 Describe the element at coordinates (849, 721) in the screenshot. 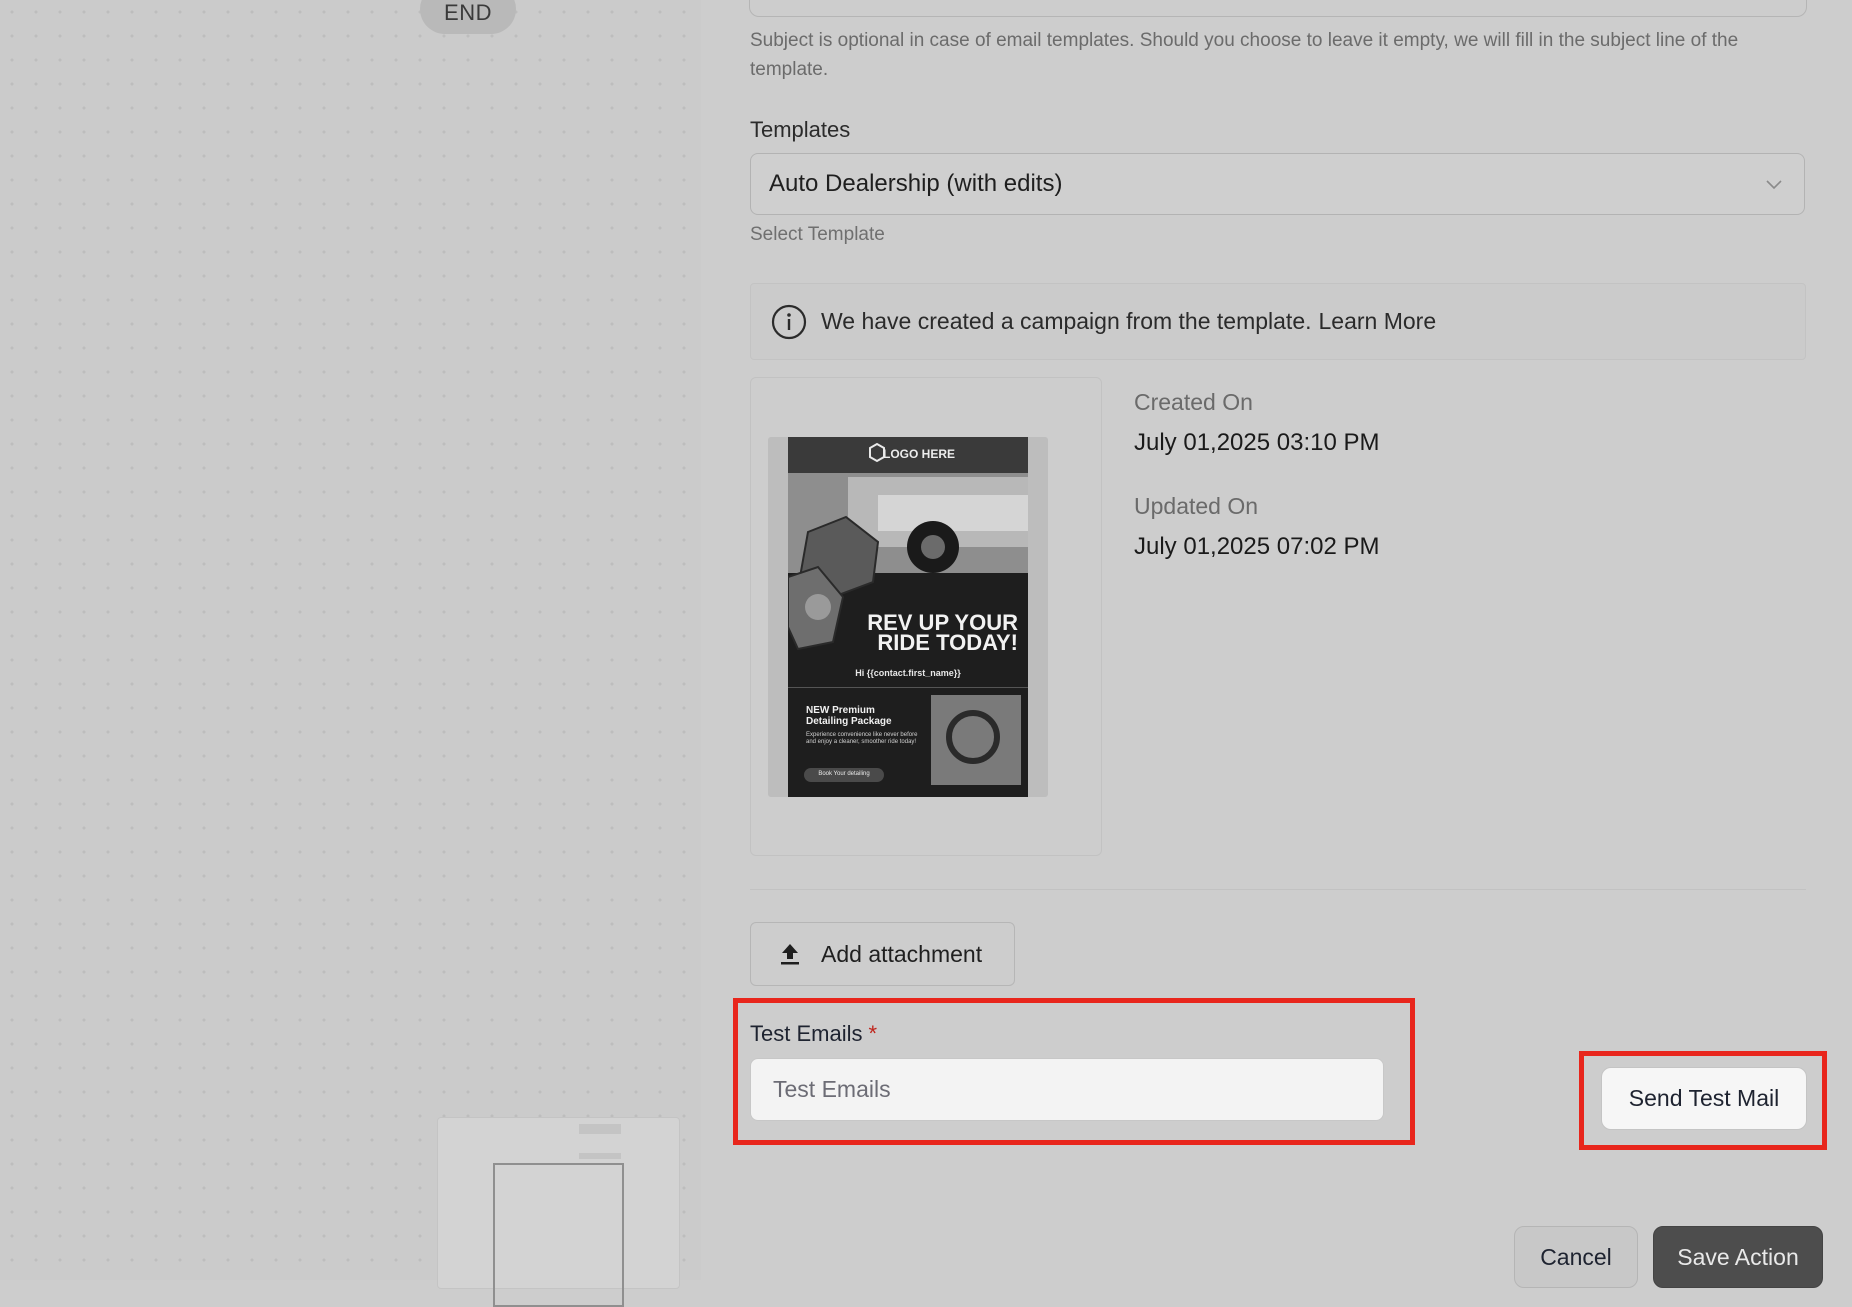

I see `preview-package-title-2: Detailing Package` at that location.